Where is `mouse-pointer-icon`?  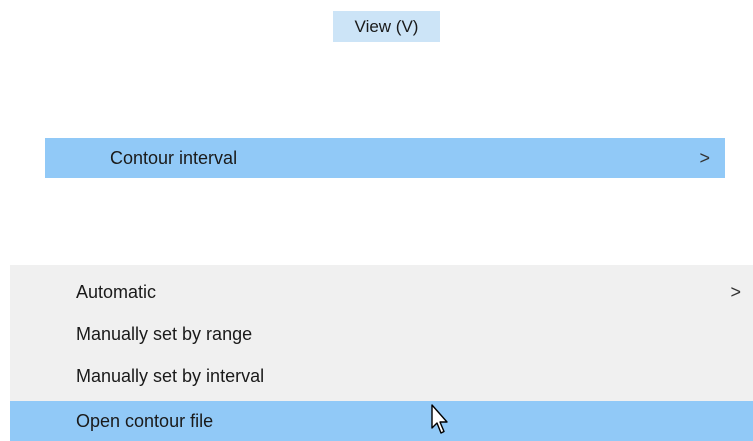
mouse-pointer-icon is located at coordinates (439, 419).